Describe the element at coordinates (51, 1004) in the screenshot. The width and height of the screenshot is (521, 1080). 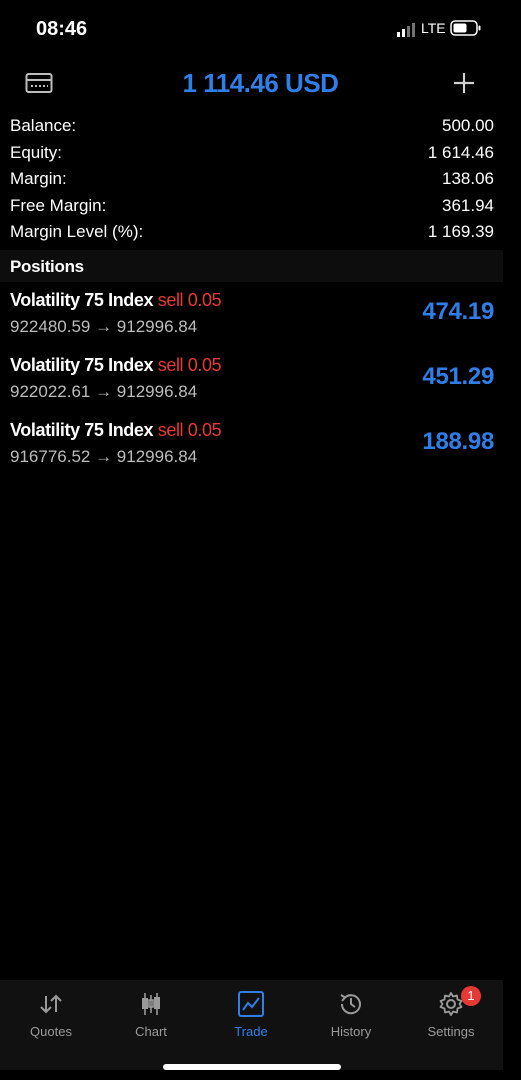
I see `quotes-arrows-icon` at that location.